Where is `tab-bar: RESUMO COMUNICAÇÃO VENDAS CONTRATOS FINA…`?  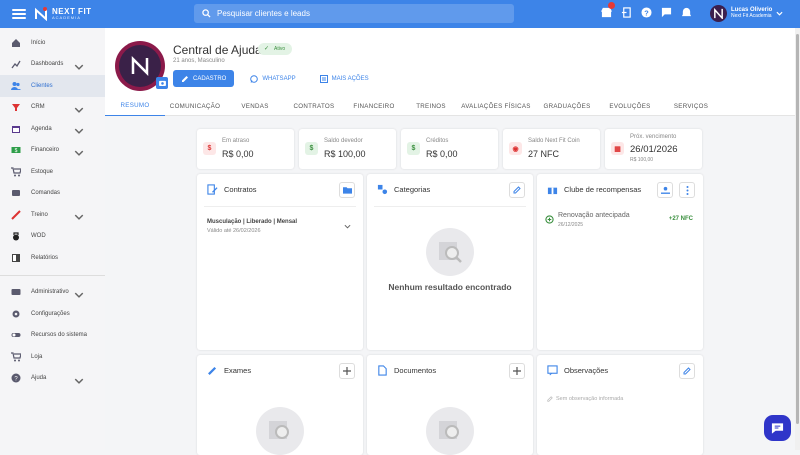
tab-bar: RESUMO COMUNICAÇÃO VENDAS CONTRATOS FINA… is located at coordinates (450, 106).